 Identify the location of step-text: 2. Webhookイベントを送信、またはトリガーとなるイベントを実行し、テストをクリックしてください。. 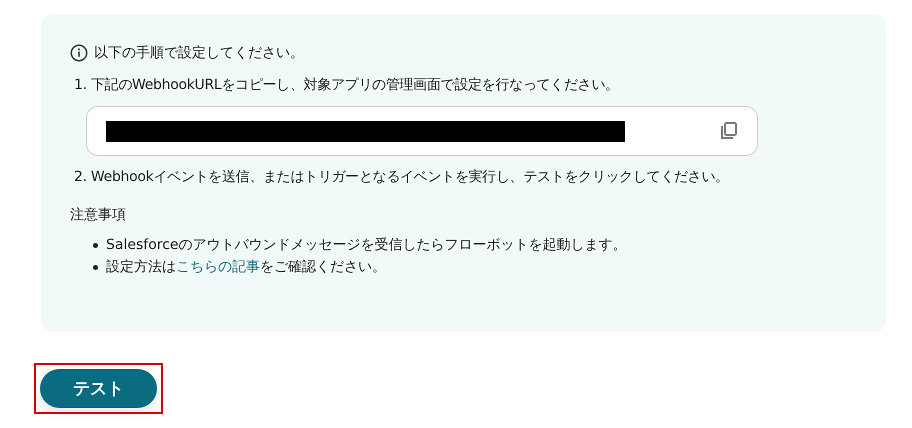
(402, 177).